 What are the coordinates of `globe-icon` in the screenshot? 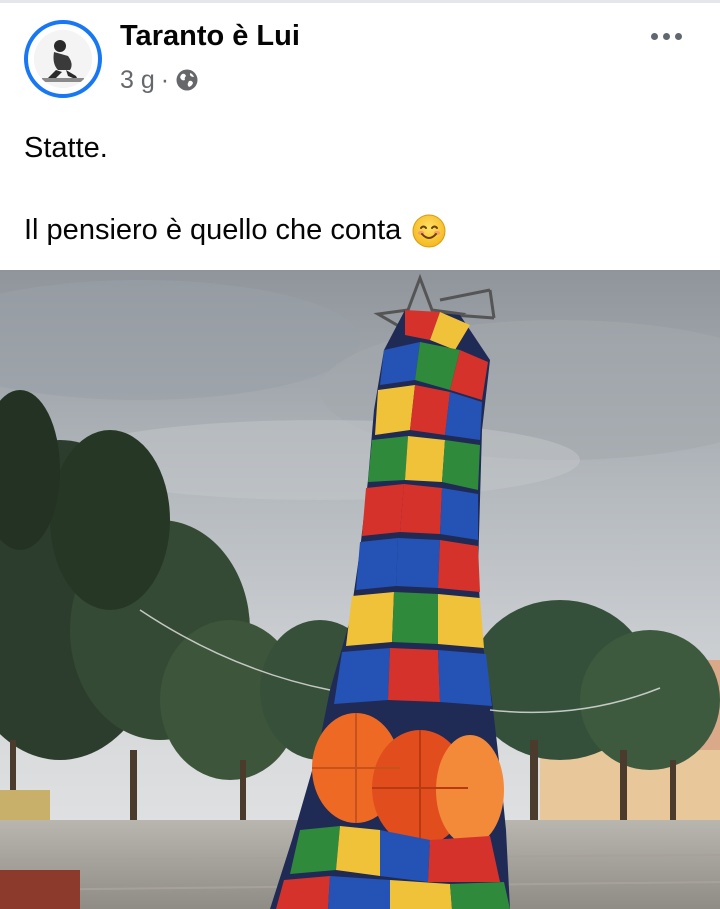 It's located at (187, 80).